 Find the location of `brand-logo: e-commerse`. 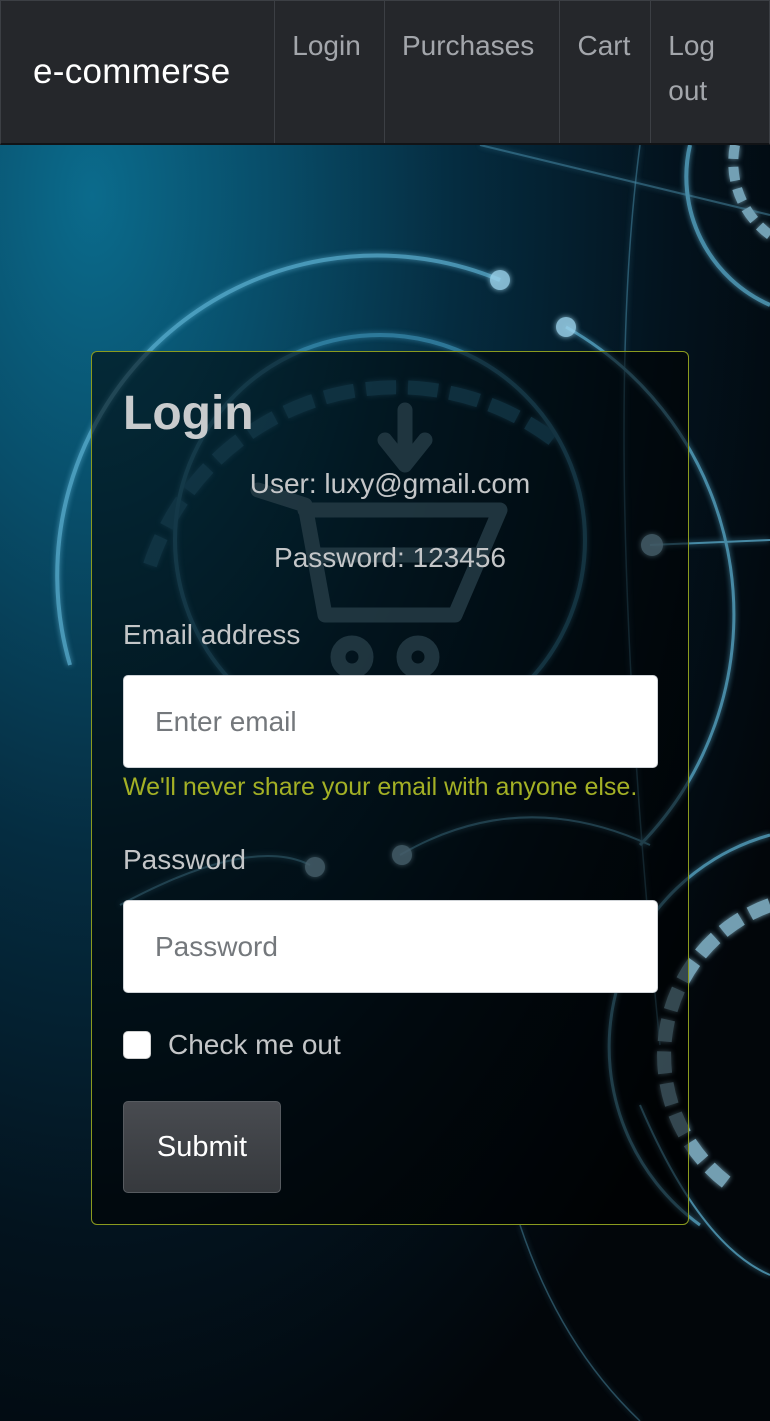

brand-logo: e-commerse is located at coordinates (138, 72).